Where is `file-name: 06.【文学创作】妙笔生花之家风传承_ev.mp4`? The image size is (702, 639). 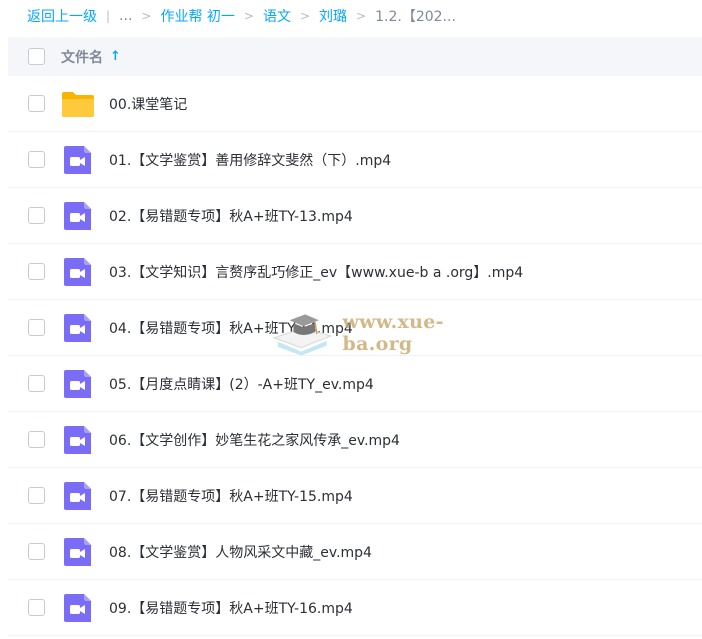 file-name: 06.【文学创作】妙笔生花之家风传承_ev.mp4 is located at coordinates (254, 440).